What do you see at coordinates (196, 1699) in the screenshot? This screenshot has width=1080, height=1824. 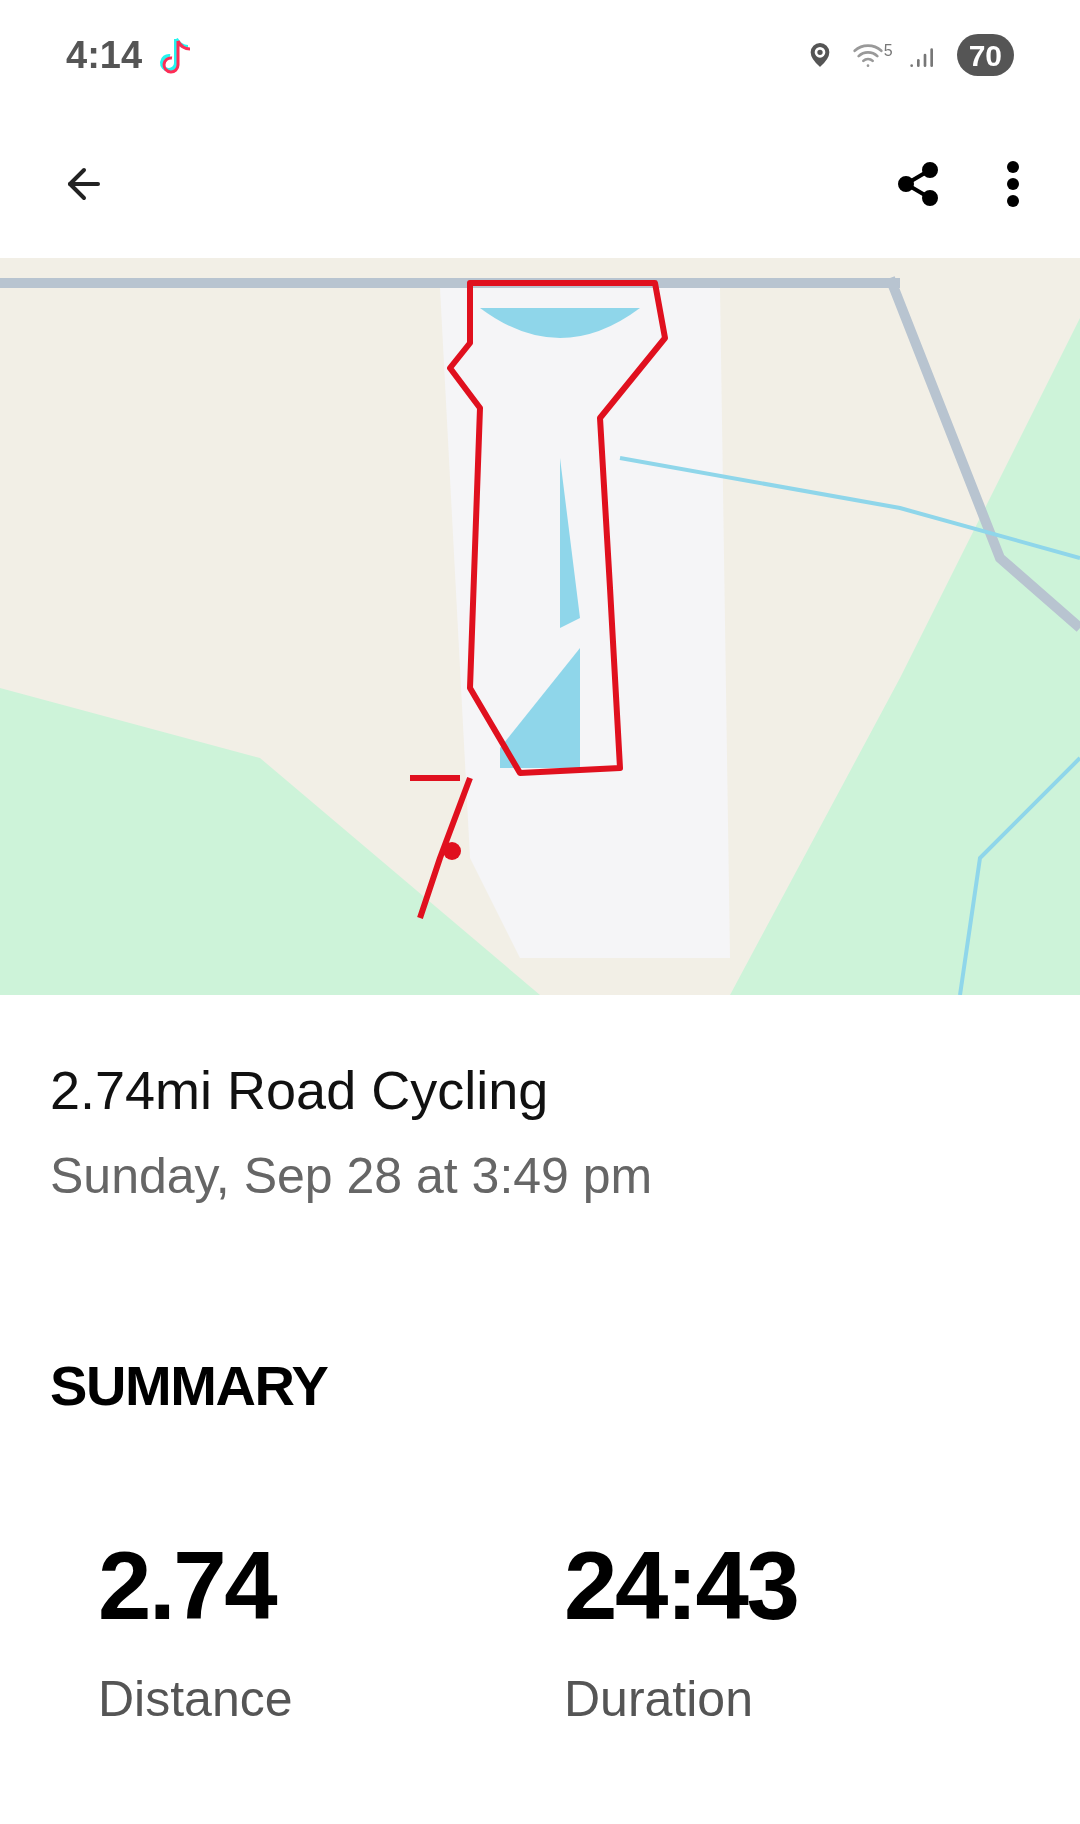 I see `stat-label: Distance` at bounding box center [196, 1699].